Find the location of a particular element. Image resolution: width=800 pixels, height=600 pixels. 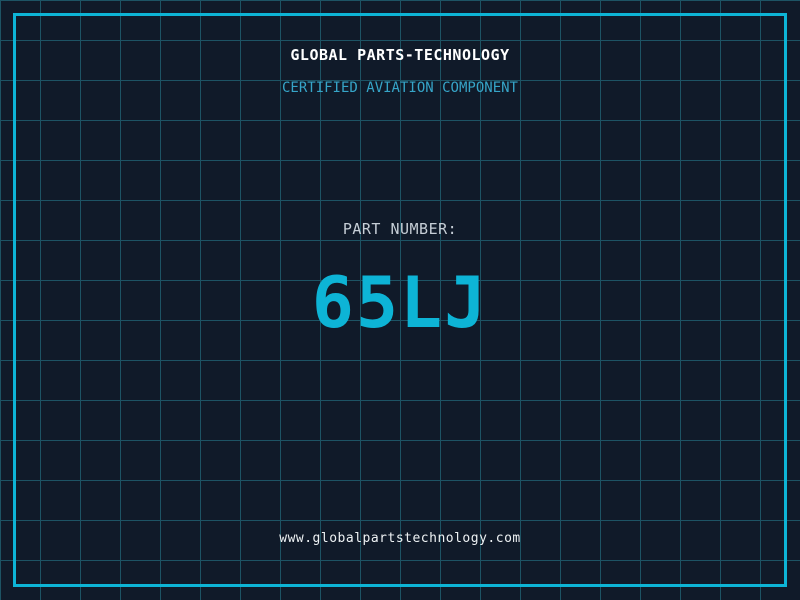

part-number-label: PART NUMBER: is located at coordinates (400, 229).